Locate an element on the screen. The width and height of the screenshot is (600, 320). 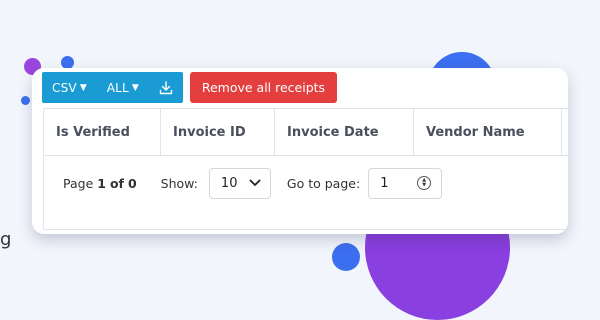
goto-page-value: 1 is located at coordinates (384, 183).